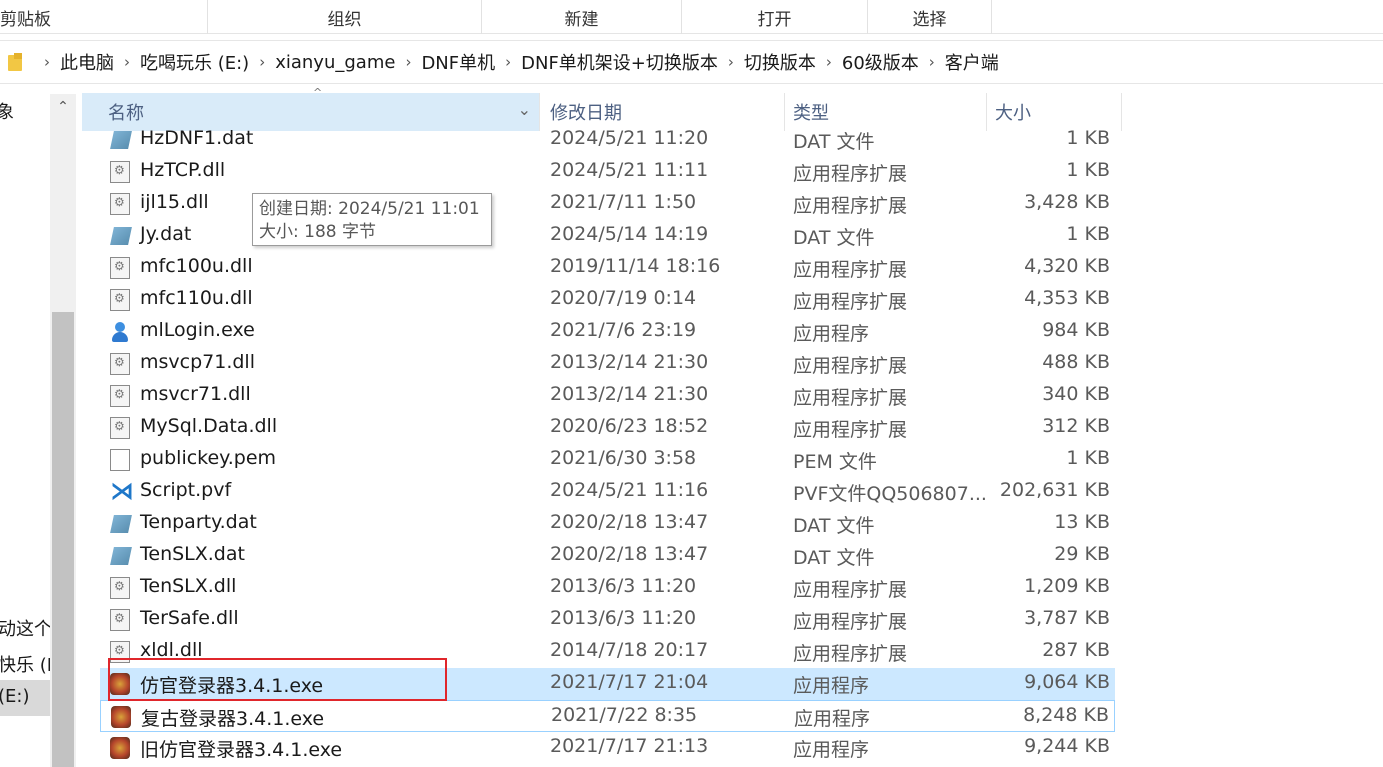  I want to click on breadcrumb-dnf-setup: DNF单机架设+切换版本, so click(619, 62).